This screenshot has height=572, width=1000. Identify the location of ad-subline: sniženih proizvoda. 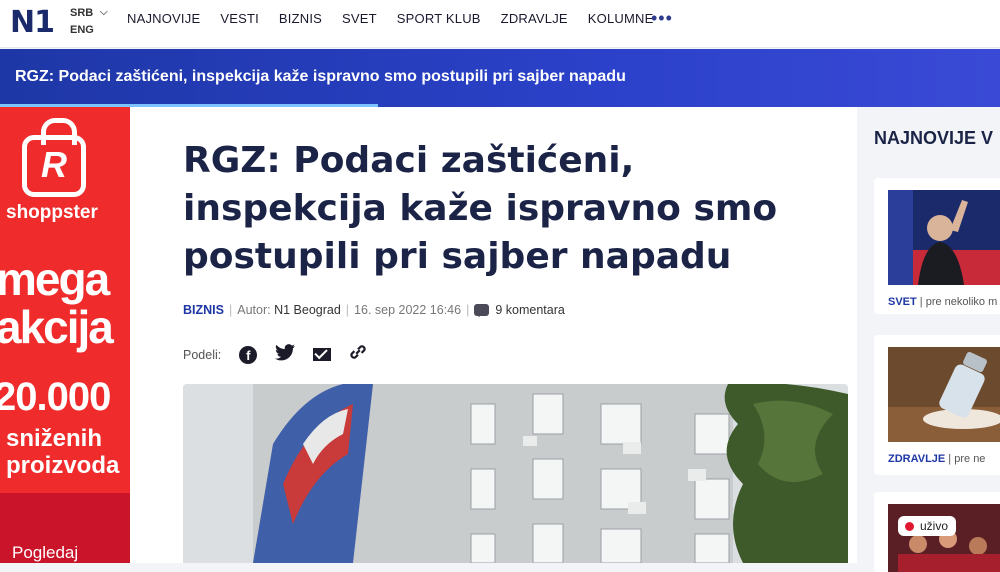
(62, 452).